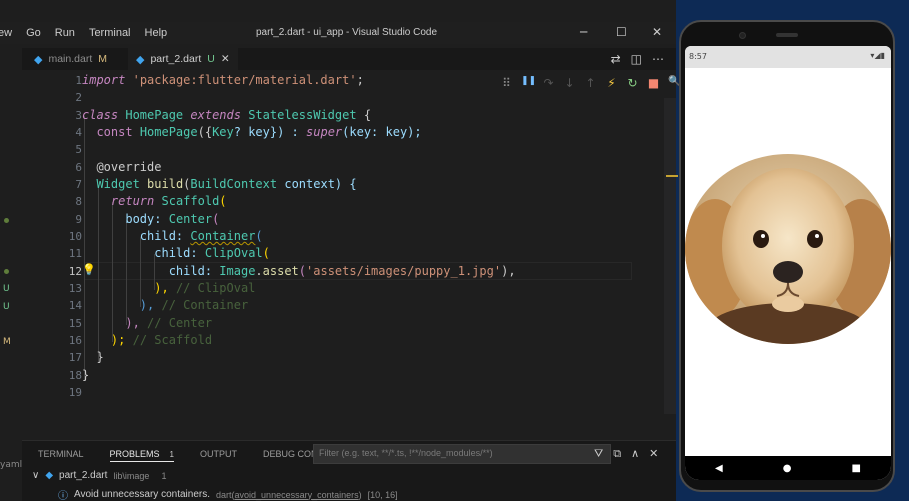 The image size is (909, 501). What do you see at coordinates (320, 184) in the screenshot?
I see `token: context) {` at bounding box center [320, 184].